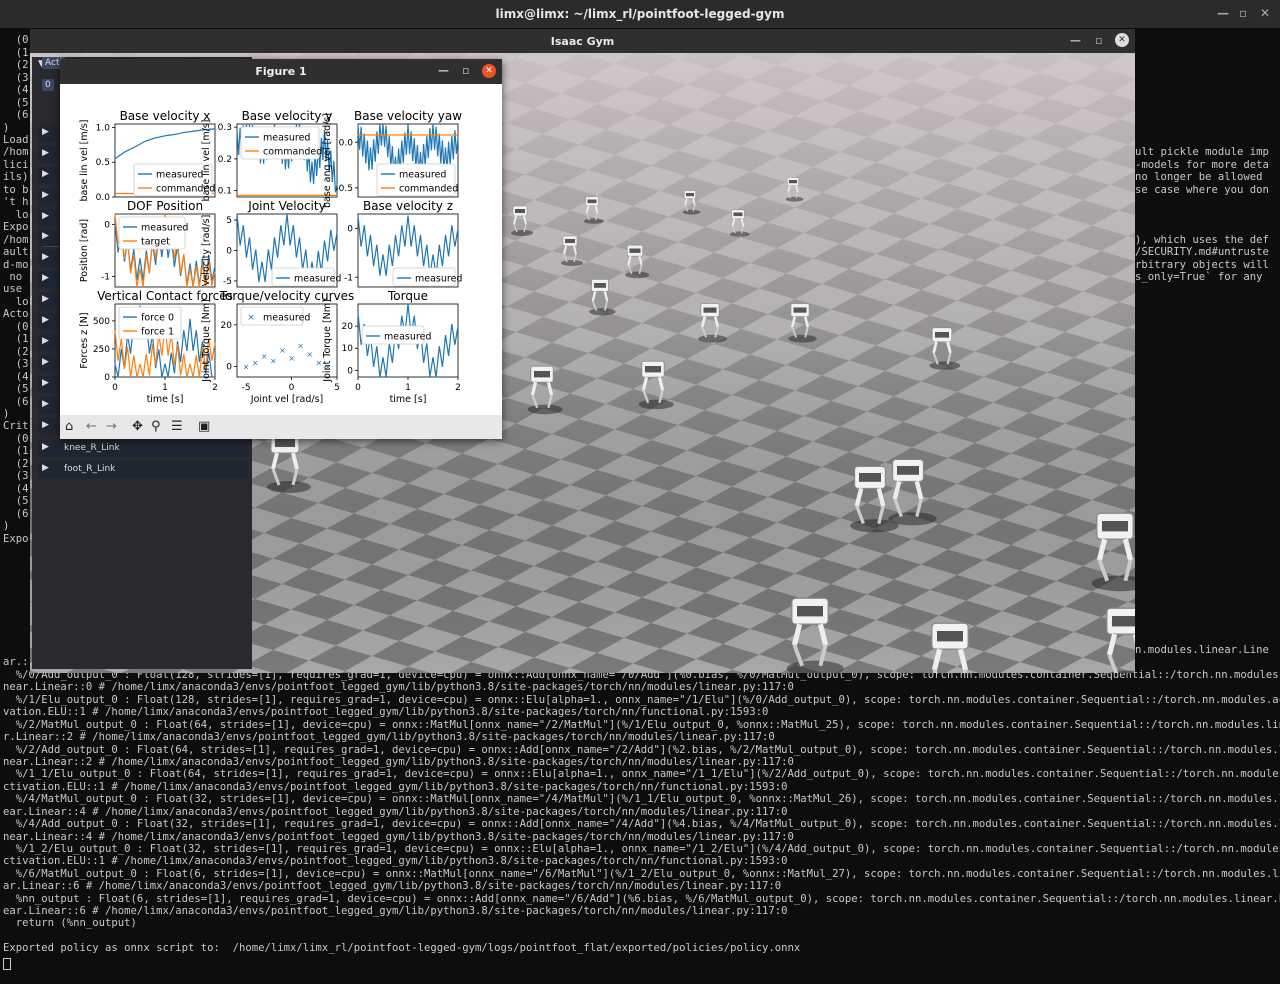  Describe the element at coordinates (16, 289) in the screenshot. I see `terminal-line: use` at that location.